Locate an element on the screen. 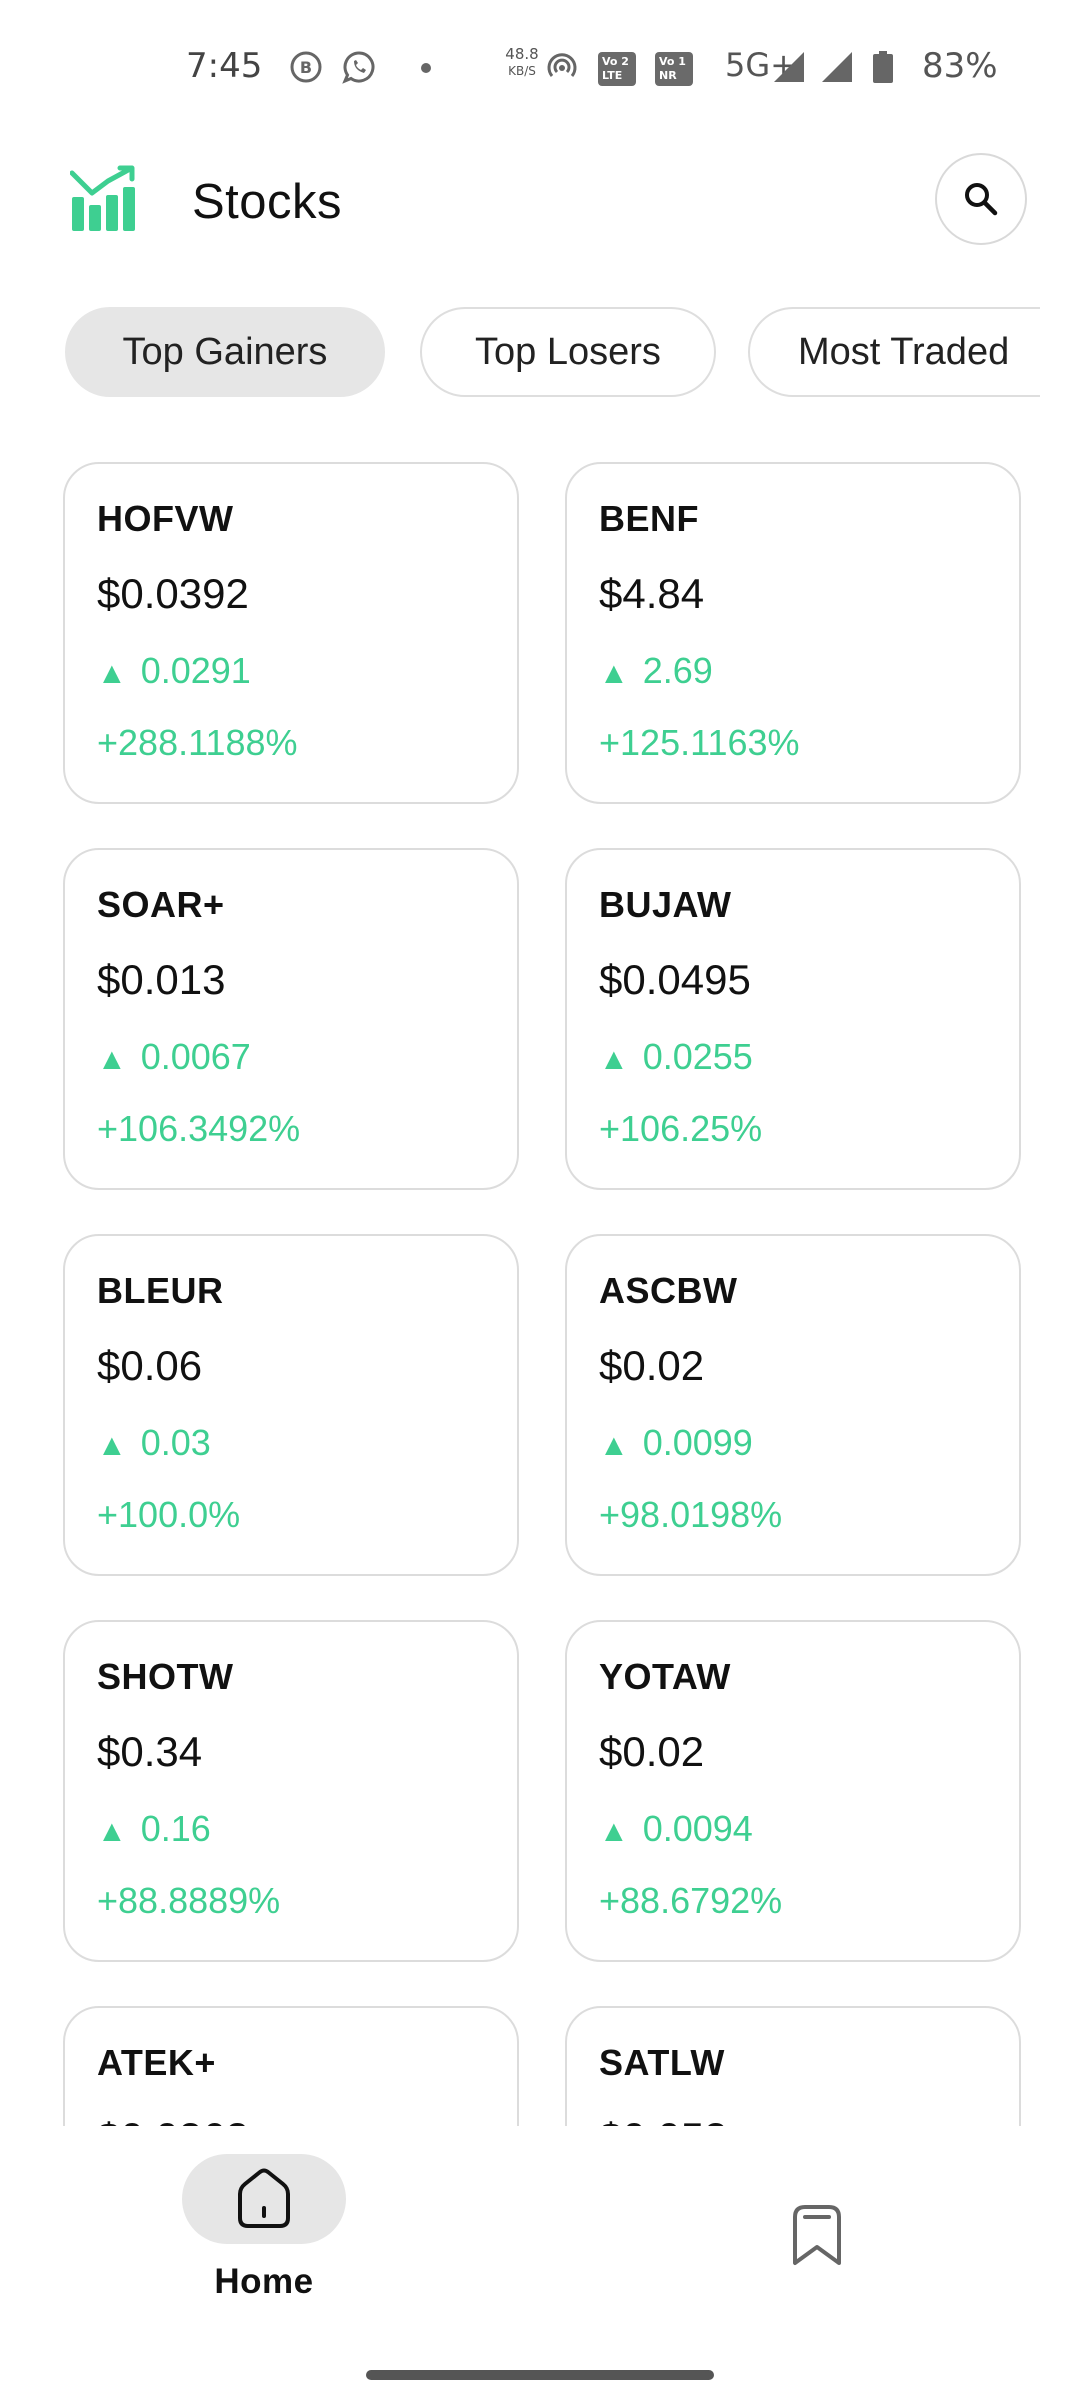 Image resolution: width=1080 pixels, height=2400 pixels. sim1-volte-icon: Vo 2 LTE is located at coordinates (617, 69).